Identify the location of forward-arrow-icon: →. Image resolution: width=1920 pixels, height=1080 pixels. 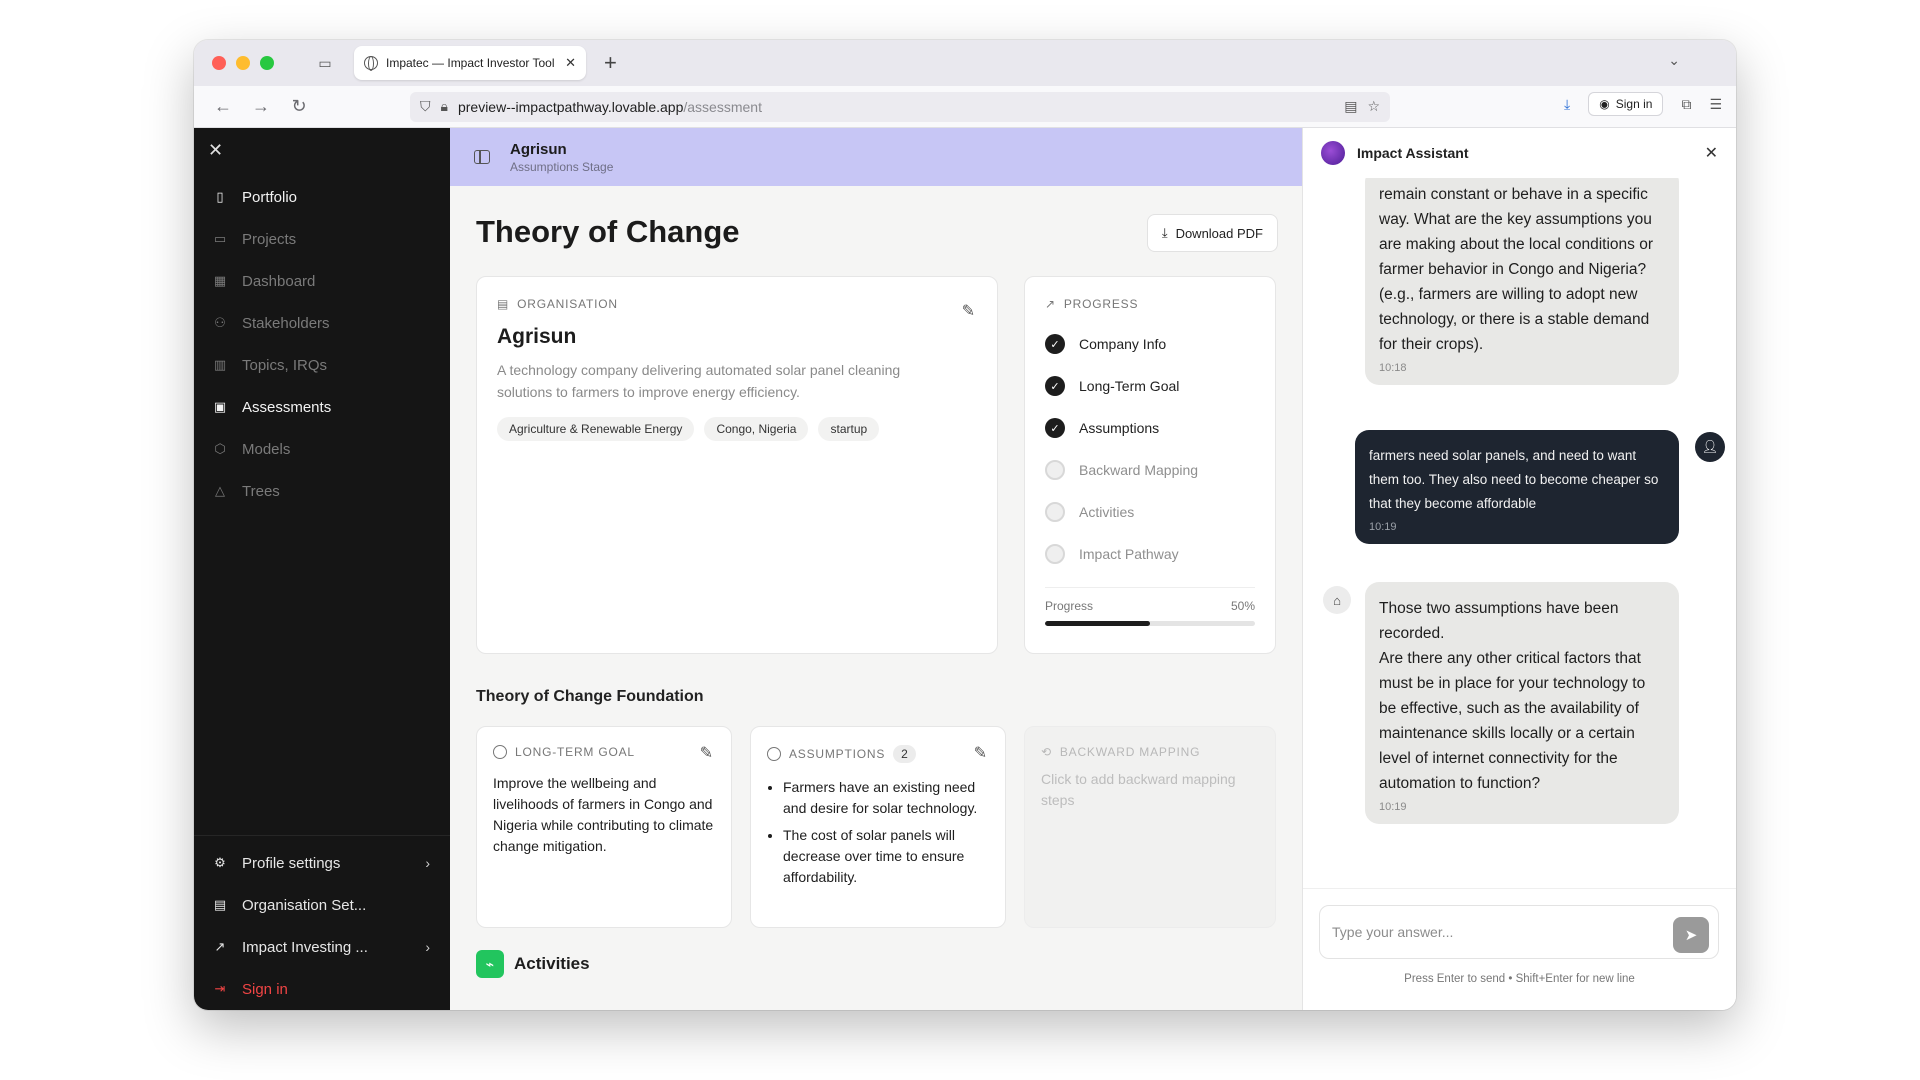
(261, 106).